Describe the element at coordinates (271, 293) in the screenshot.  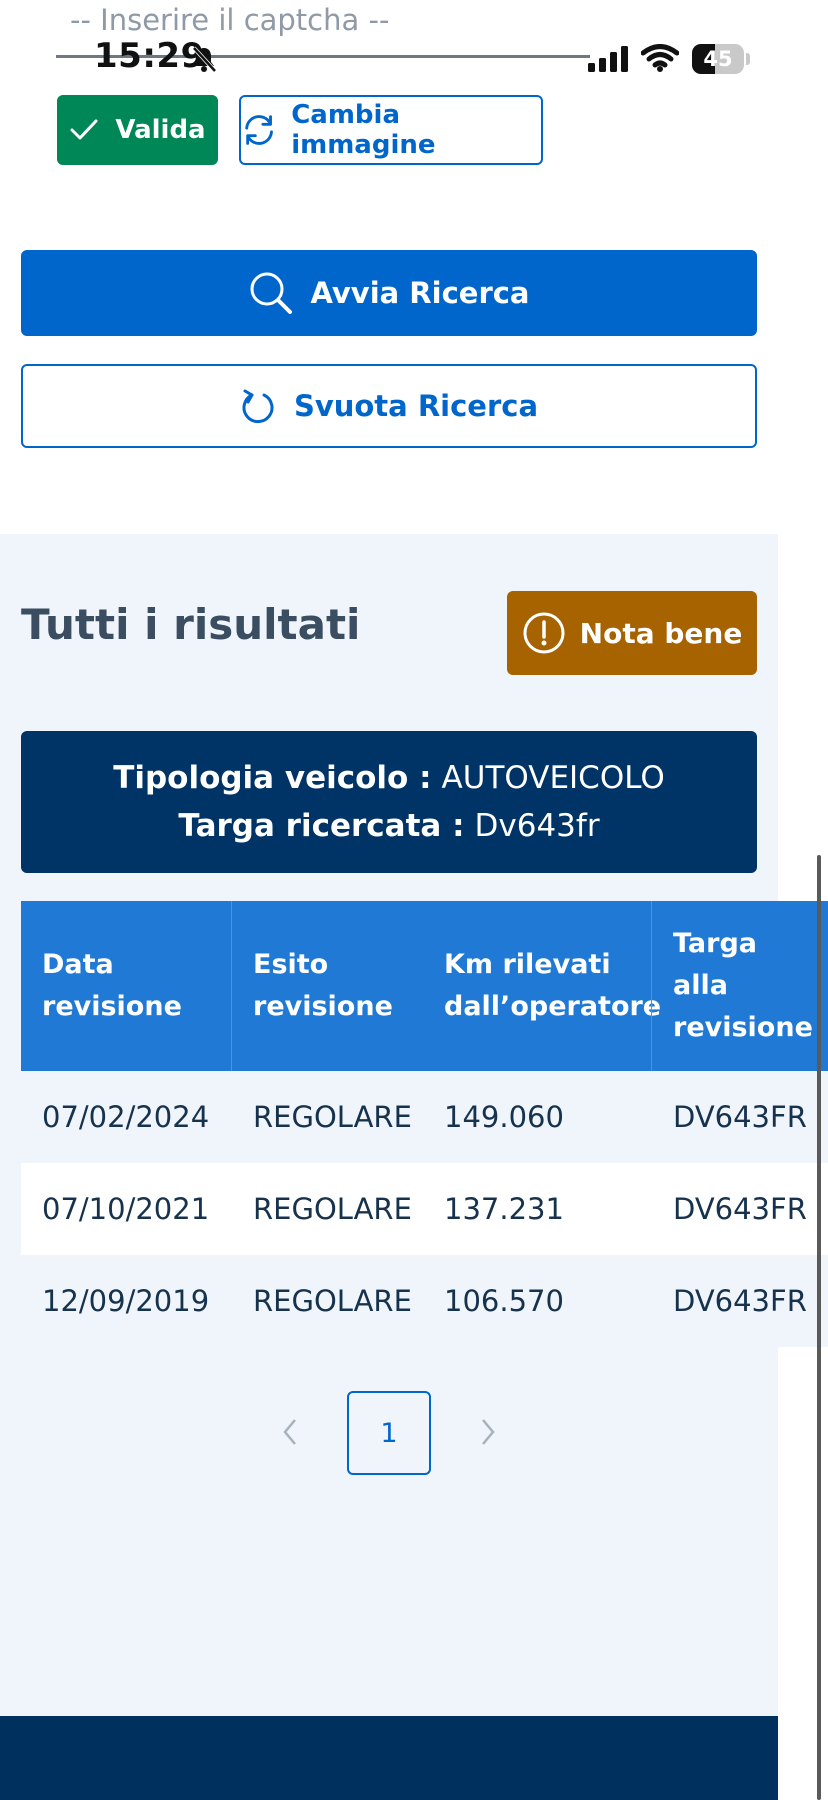
I see `search-icon` at that location.